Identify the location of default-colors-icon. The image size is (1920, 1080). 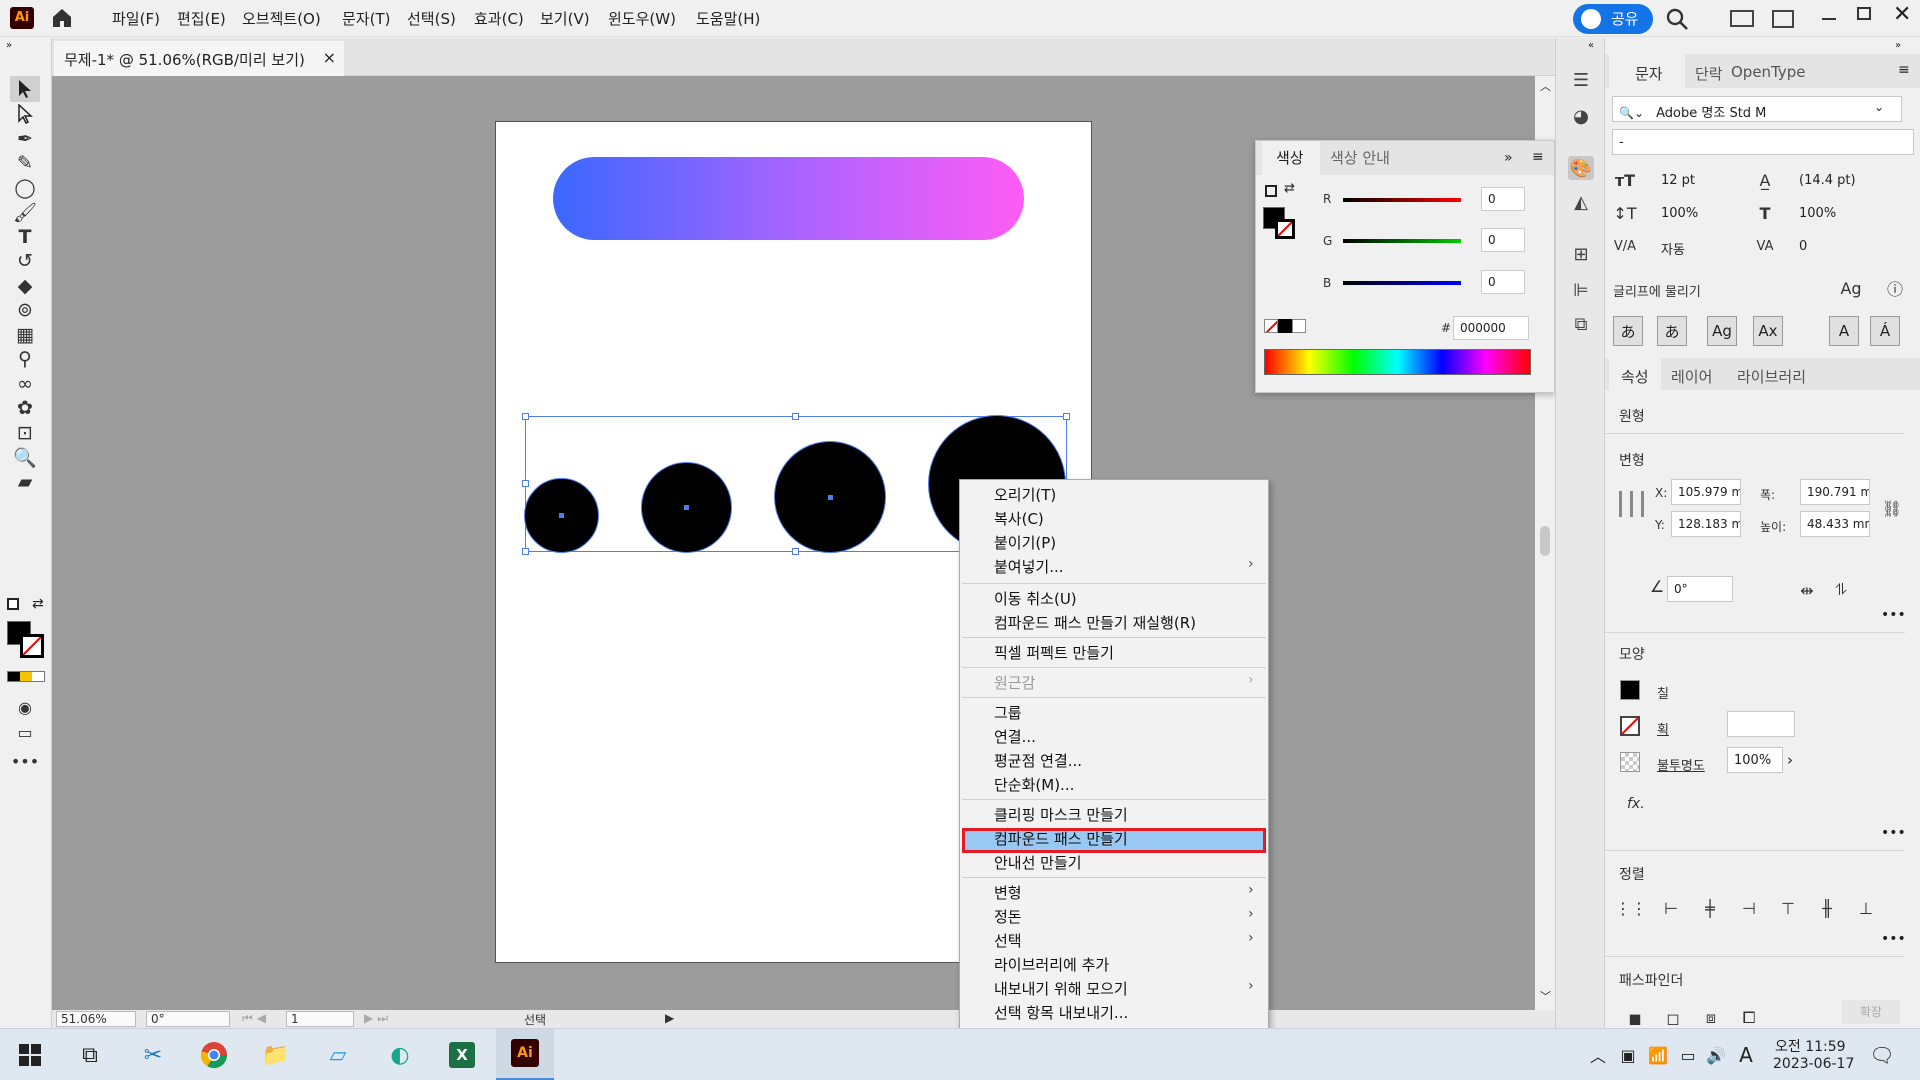
(13, 604).